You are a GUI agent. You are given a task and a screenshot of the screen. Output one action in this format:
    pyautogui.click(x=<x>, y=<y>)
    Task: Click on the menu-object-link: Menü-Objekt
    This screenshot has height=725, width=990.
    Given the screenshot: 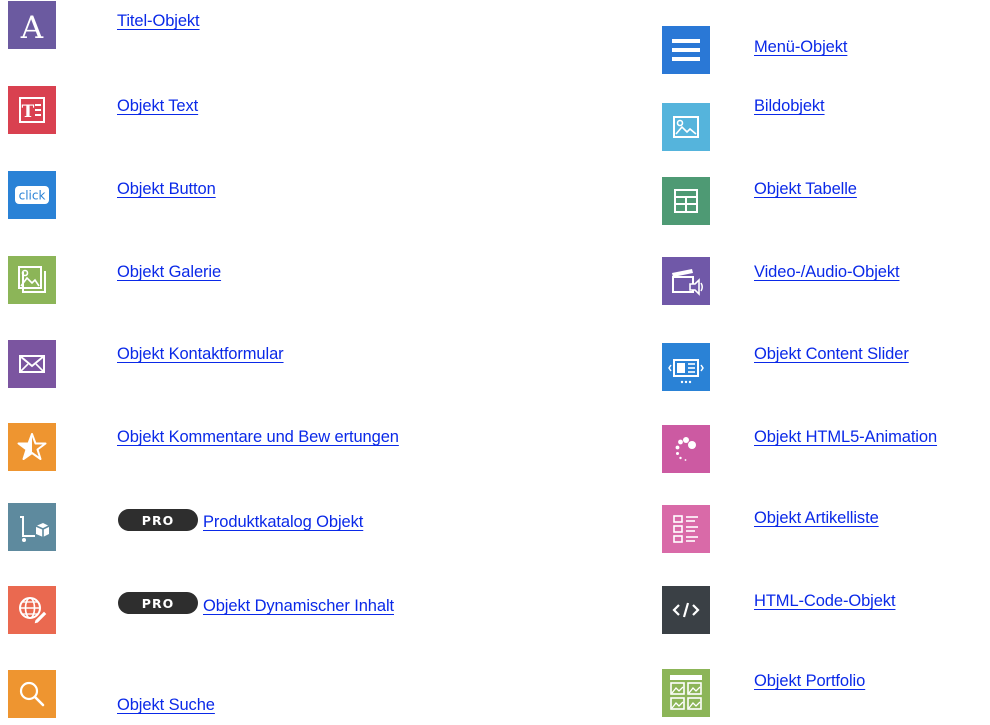 What is the action you would take?
    pyautogui.click(x=800, y=47)
    